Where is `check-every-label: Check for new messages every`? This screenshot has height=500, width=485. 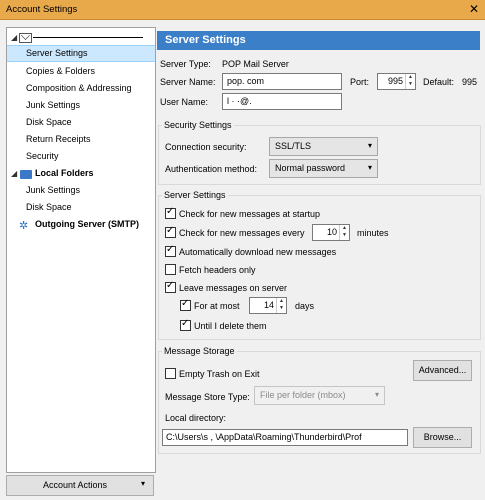 check-every-label: Check for new messages every is located at coordinates (242, 233).